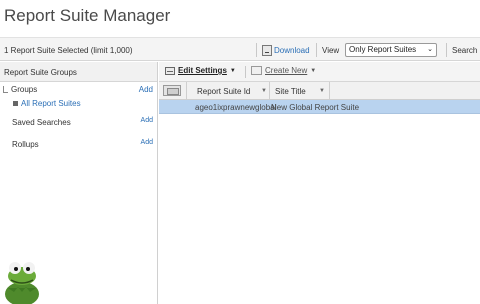 The height and width of the screenshot is (304, 480). Describe the element at coordinates (172, 90) in the screenshot. I see `column-chooser-icon` at that location.